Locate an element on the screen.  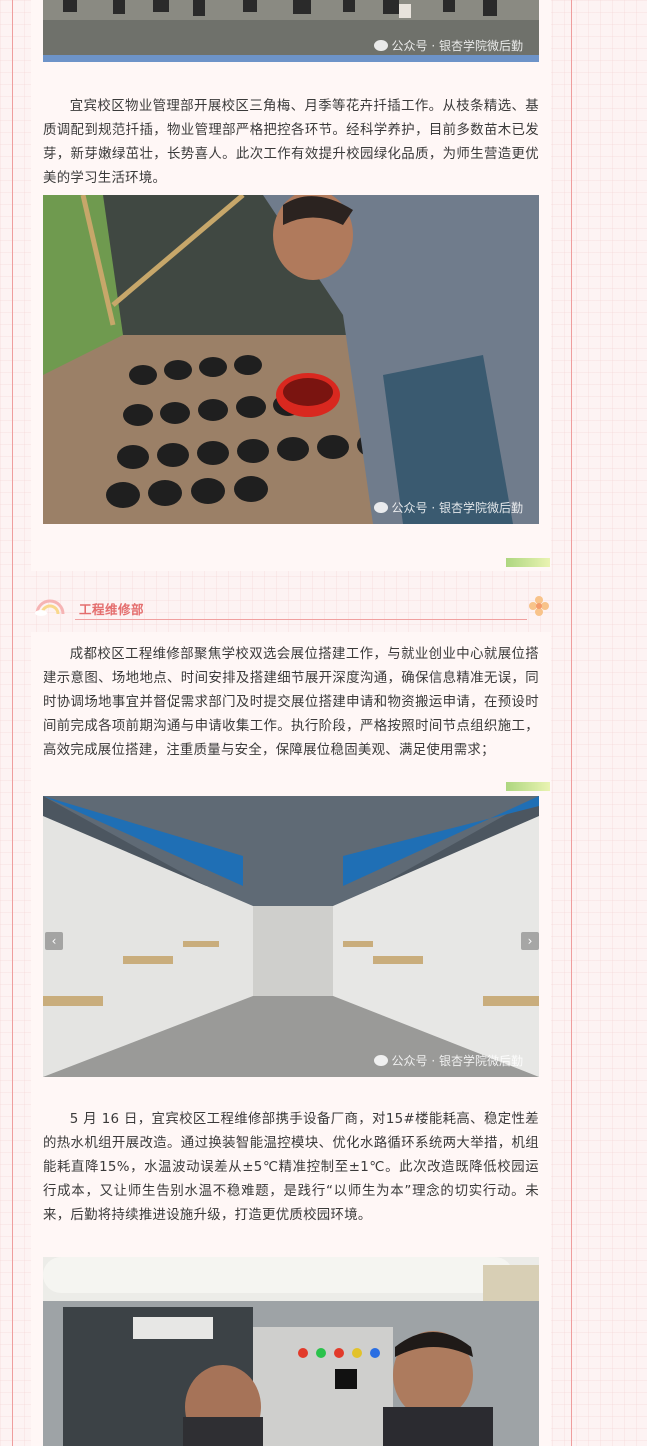
carousel-next-button: › is located at coordinates (530, 941).